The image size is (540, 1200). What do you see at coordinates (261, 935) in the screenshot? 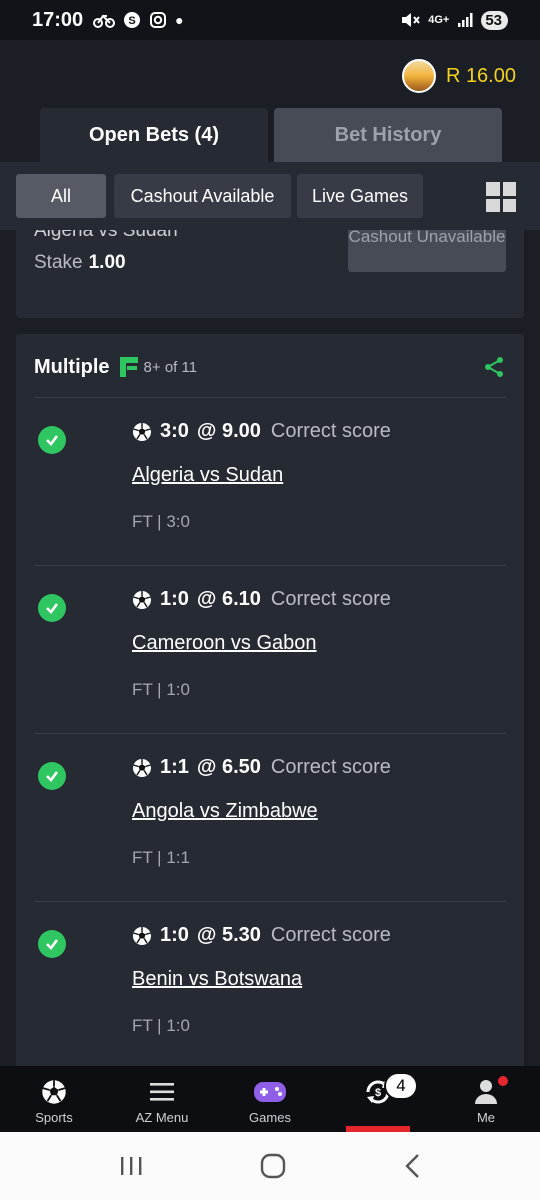
I see `leg-selection: 1:0 @ 5.30 Correct score` at bounding box center [261, 935].